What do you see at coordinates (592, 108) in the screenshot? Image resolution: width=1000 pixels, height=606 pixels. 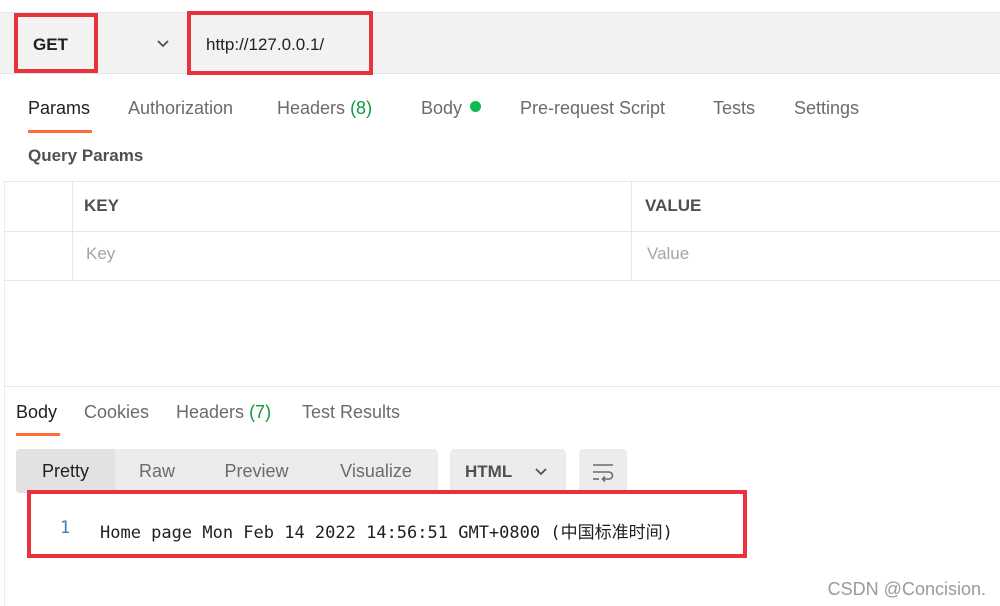 I see `tab-pre-request-script: Pre-request Script` at bounding box center [592, 108].